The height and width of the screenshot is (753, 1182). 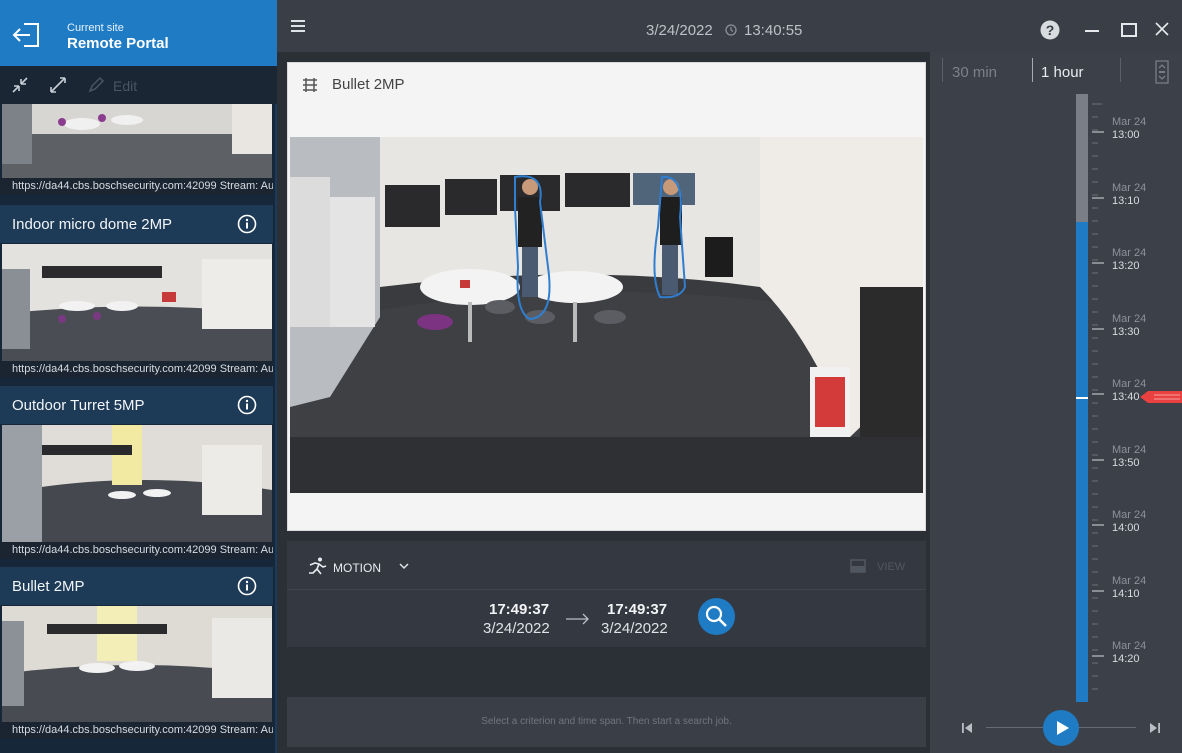 I want to click on help-icon: ?, so click(x=1050, y=30).